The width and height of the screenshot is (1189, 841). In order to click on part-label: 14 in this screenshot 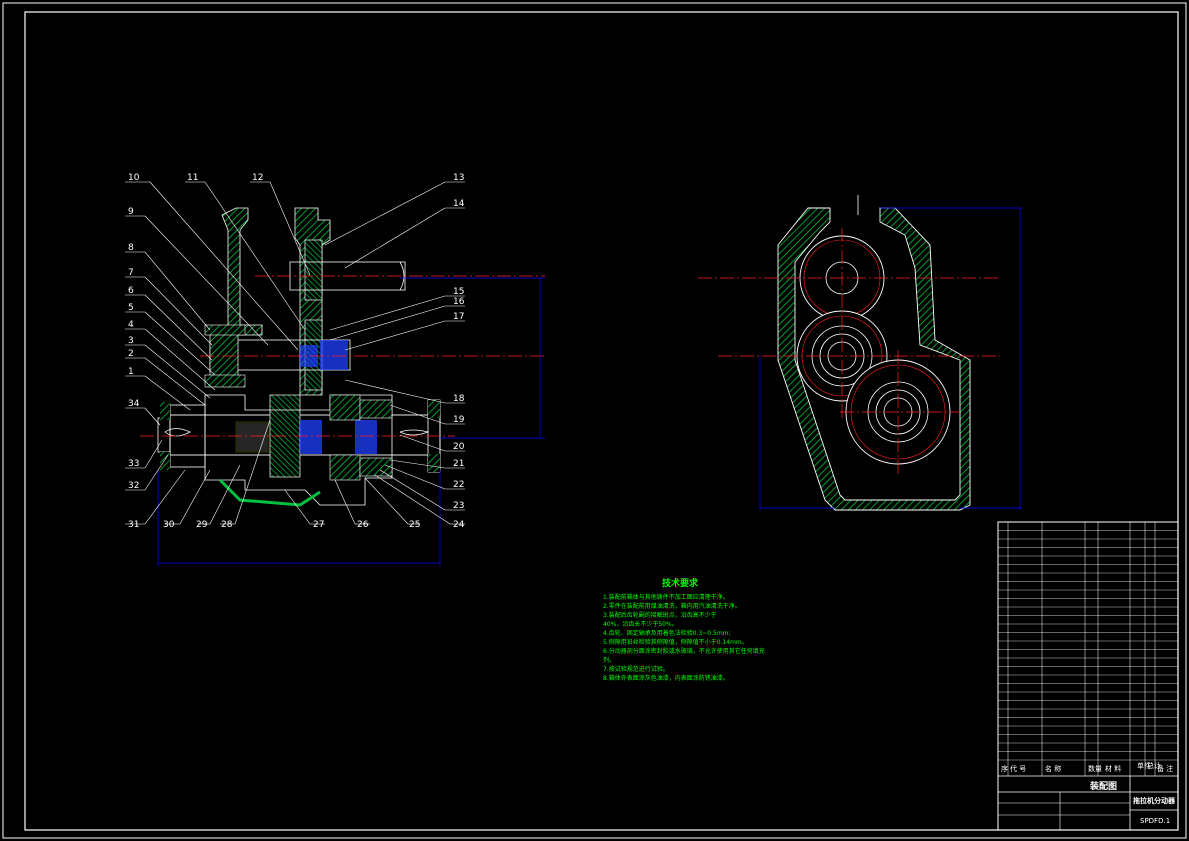, I will do `click(459, 204)`.